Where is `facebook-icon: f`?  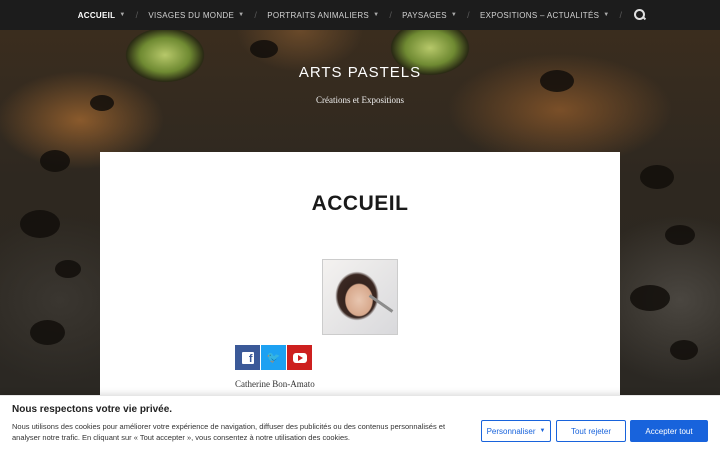
facebook-icon: f is located at coordinates (247, 357).